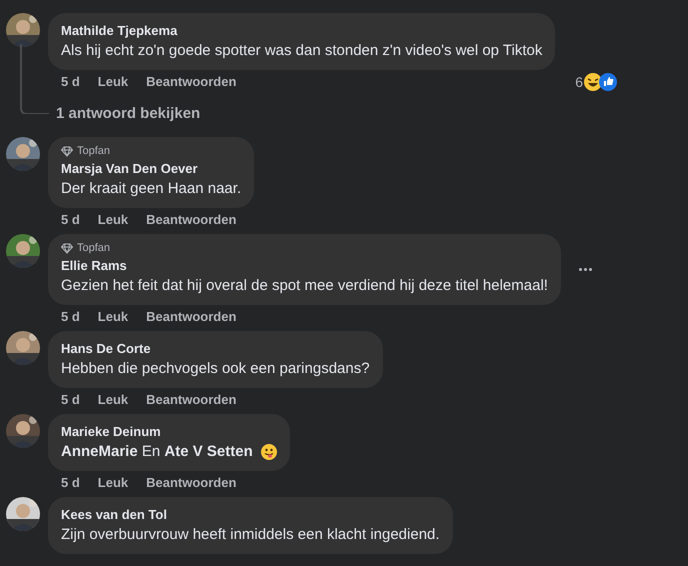 This screenshot has width=688, height=566. Describe the element at coordinates (128, 114) in the screenshot. I see `view-replies-link: 1 antwoord bekijken` at that location.